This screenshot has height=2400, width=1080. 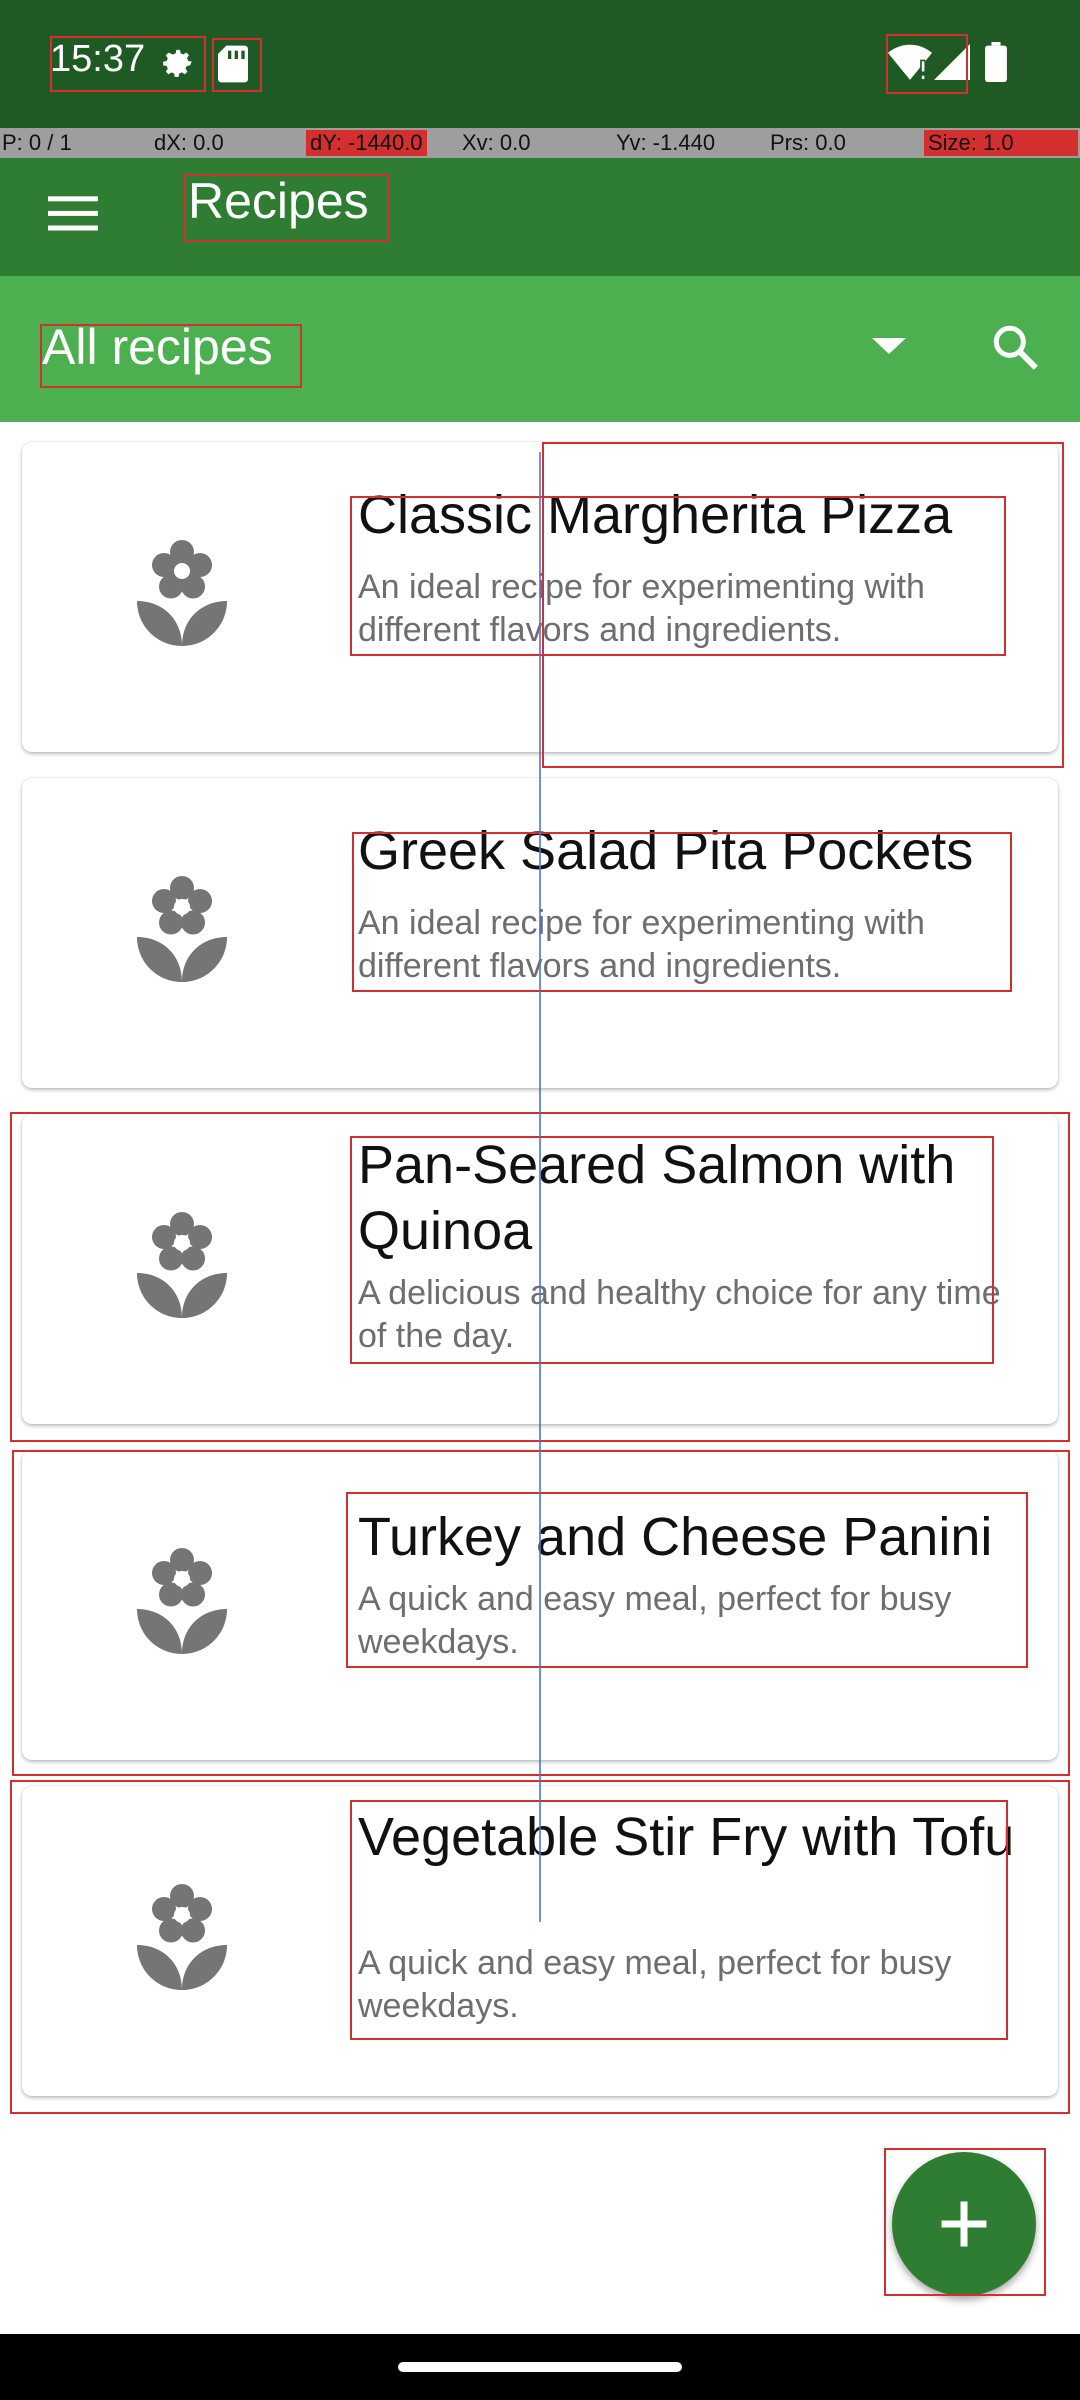 I want to click on system-navigation-bar, so click(x=540, y=2367).